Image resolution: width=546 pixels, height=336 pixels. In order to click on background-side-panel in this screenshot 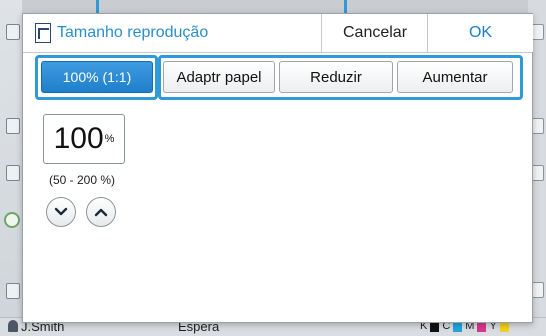, I will do `click(11, 168)`.